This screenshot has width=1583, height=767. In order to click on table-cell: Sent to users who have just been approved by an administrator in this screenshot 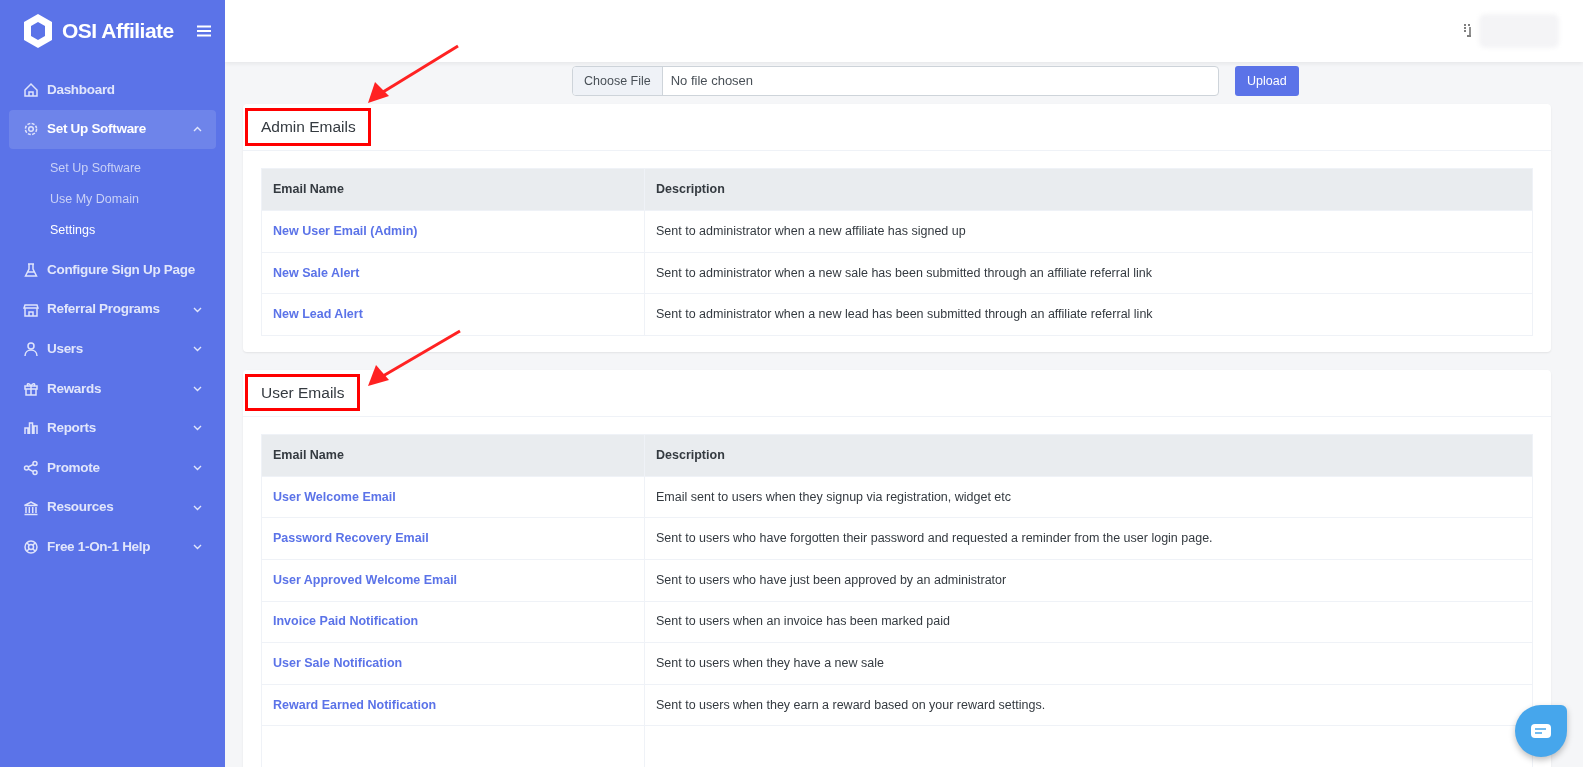, I will do `click(1088, 580)`.